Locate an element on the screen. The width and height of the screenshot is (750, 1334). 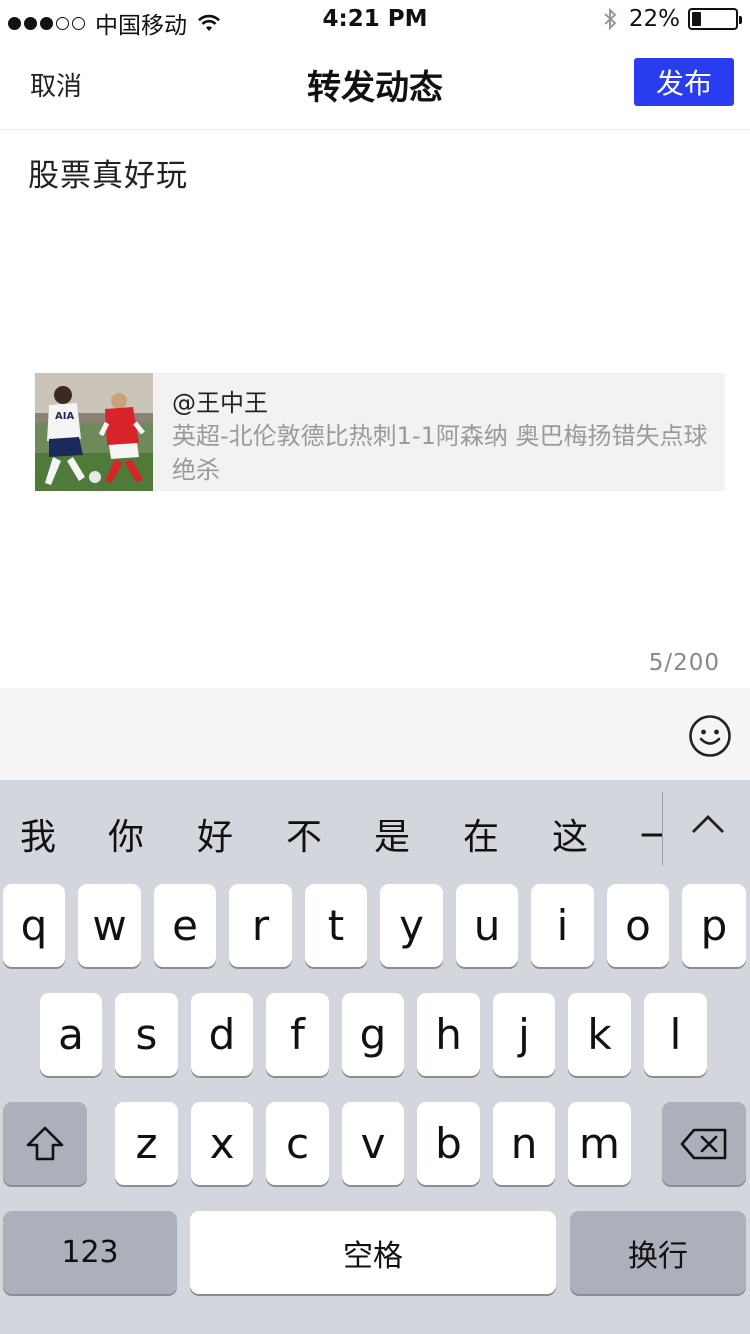
cancel-button: 取消 is located at coordinates (56, 84).